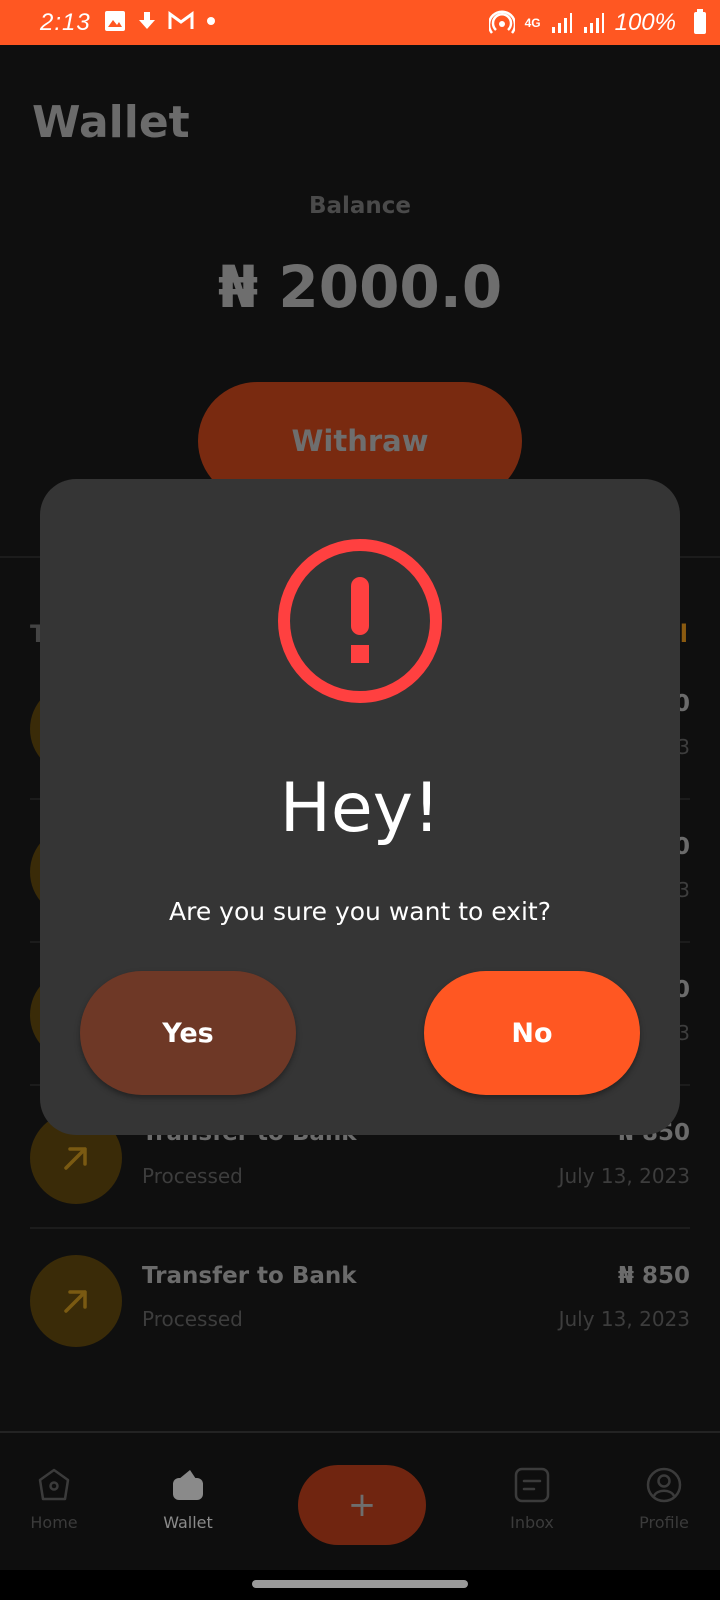  I want to click on battery-icon, so click(700, 21).